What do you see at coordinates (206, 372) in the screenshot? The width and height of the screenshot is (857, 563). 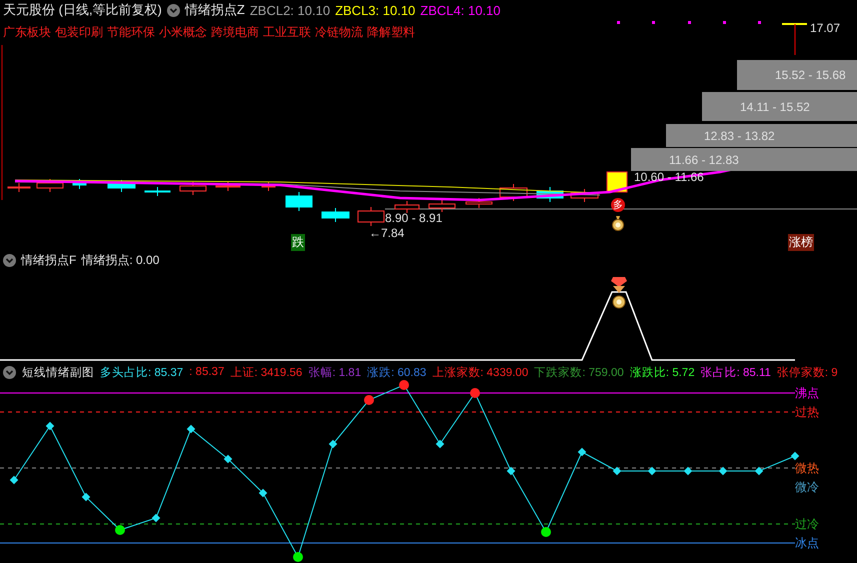 I see `market-stat: : 85.37` at bounding box center [206, 372].